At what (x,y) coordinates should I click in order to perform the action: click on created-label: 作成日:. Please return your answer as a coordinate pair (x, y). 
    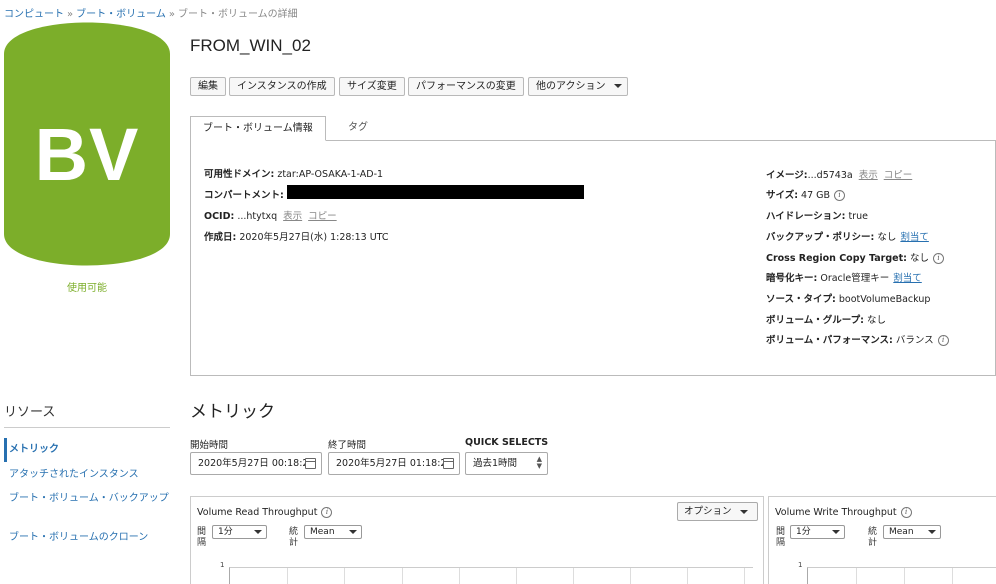
    Looking at the image, I should click on (220, 237).